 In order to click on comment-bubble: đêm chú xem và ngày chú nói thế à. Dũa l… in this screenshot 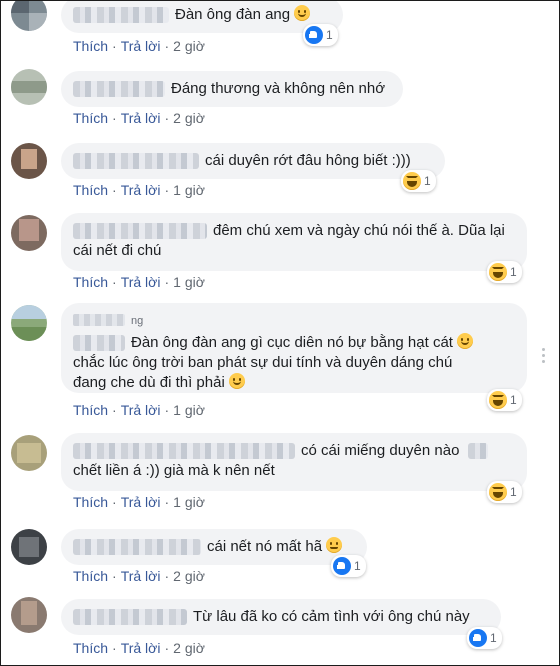, I will do `click(294, 242)`.